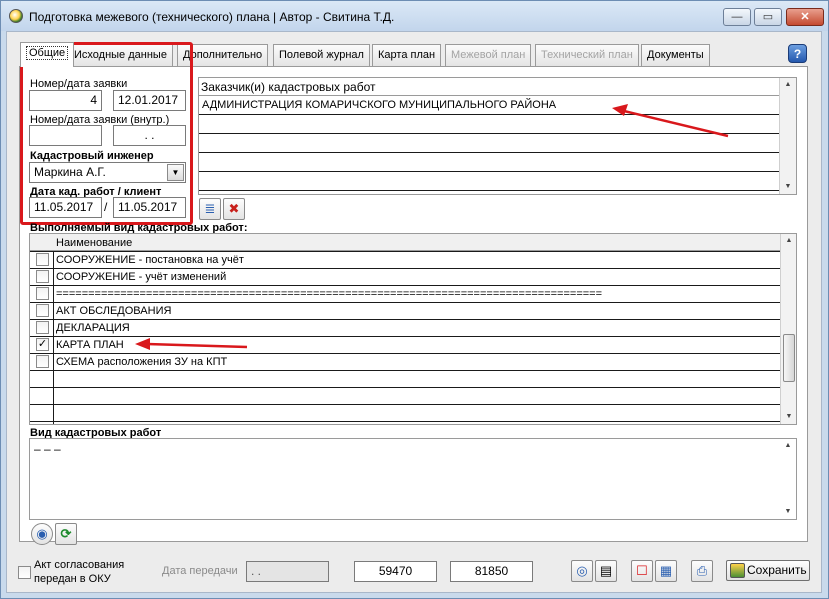 This screenshot has width=829, height=599. I want to click on tab-general: Общие, so click(47, 54).